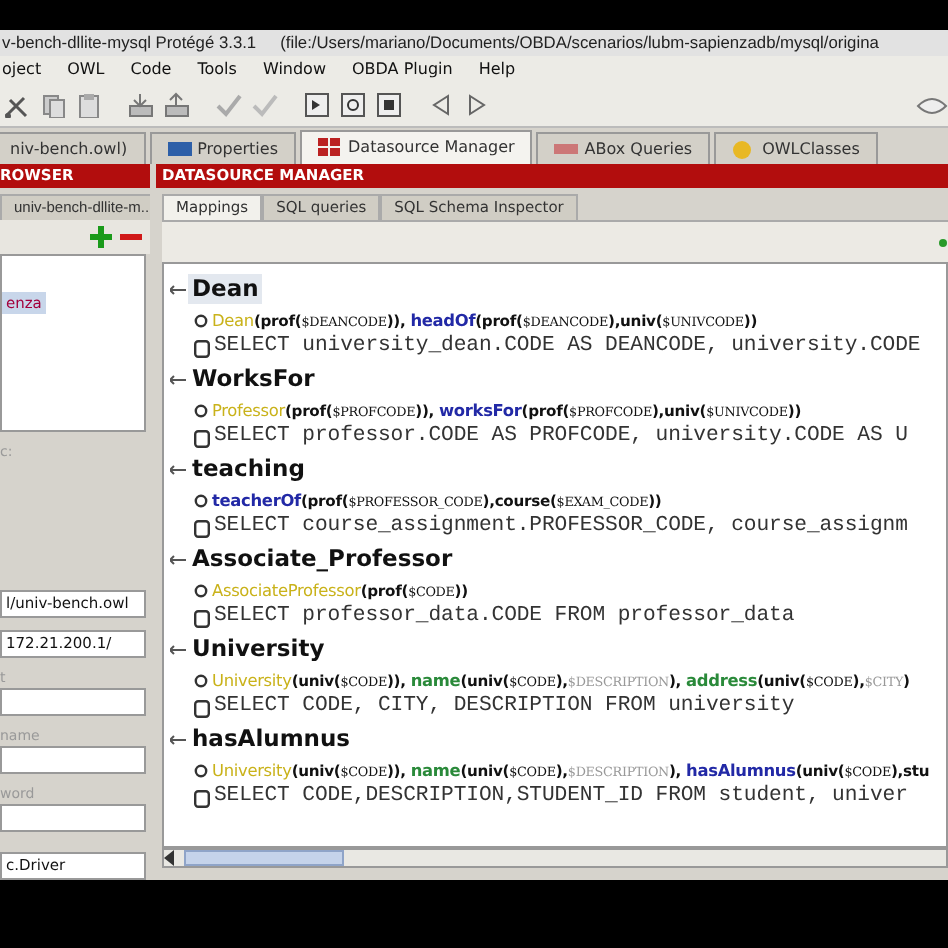 This screenshot has height=948, width=948. I want to click on mapping-id: hasAlumnus, so click(271, 739).